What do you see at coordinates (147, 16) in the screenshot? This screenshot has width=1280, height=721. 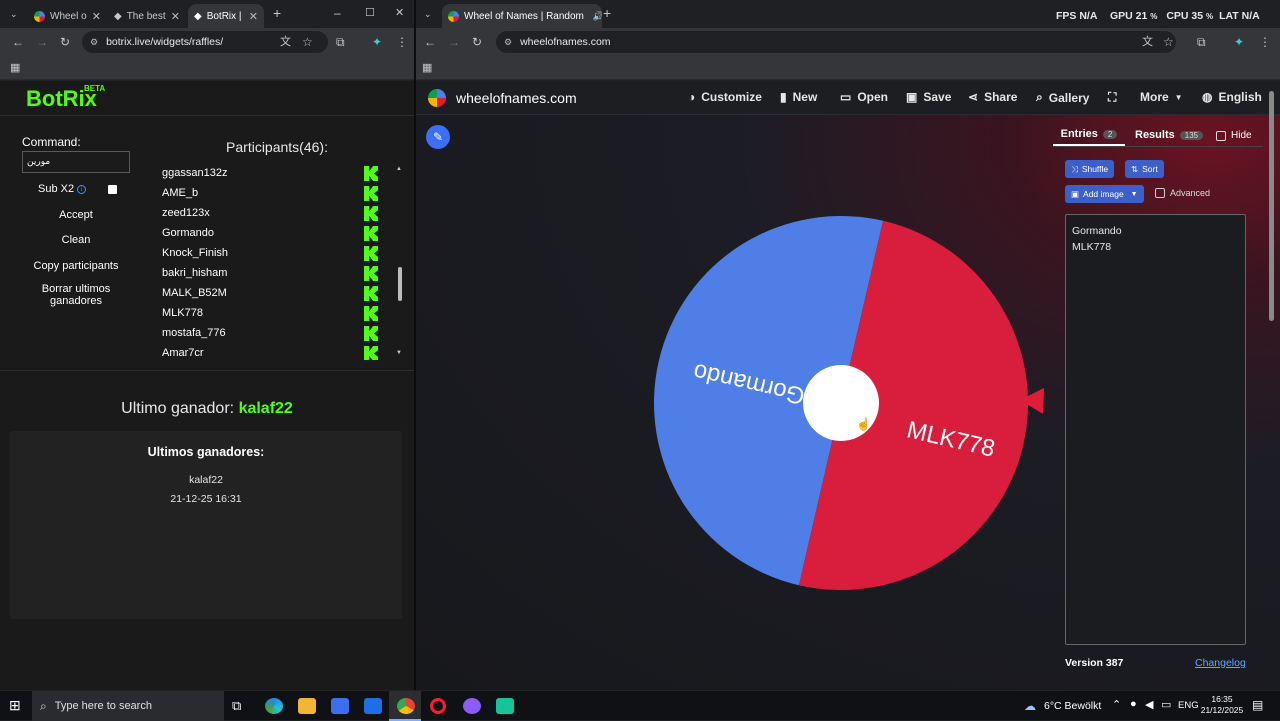 I see `tab-the-best: ◆ The best ✕` at bounding box center [147, 16].